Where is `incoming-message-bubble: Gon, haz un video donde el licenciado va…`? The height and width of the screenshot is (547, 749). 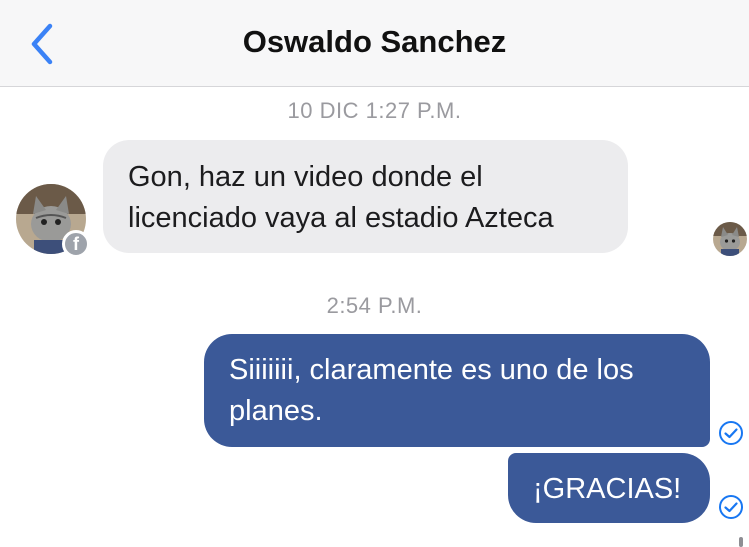 incoming-message-bubble: Gon, haz un video donde el licenciado va… is located at coordinates (365, 196).